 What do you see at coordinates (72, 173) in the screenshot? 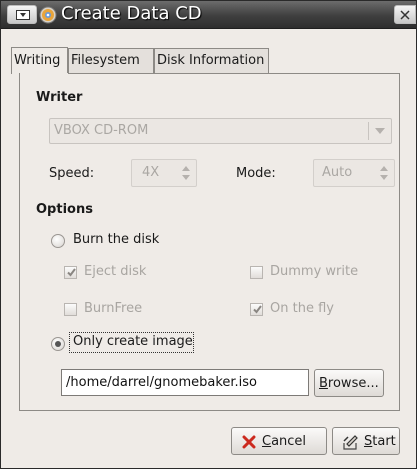
I see `speed-label: Speed:` at bounding box center [72, 173].